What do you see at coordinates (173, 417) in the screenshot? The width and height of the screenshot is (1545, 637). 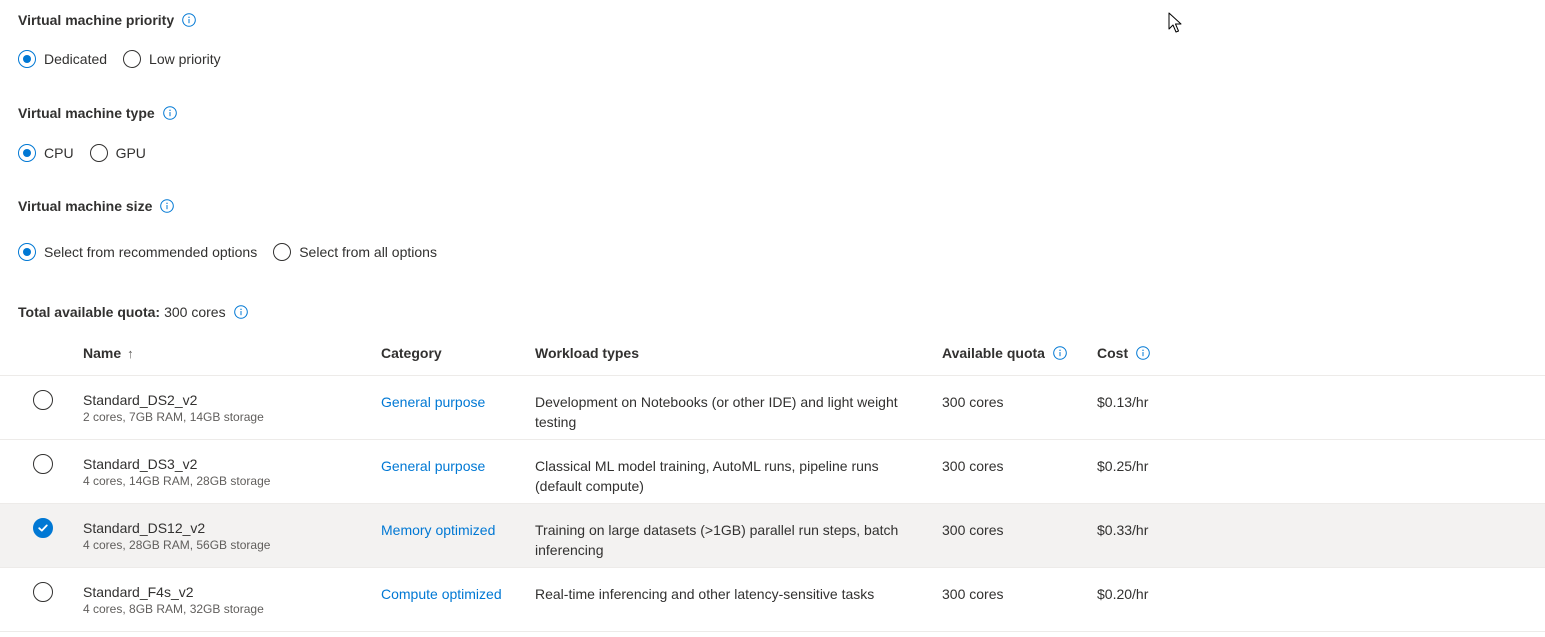 I see `vm-specs: 2 cores, 7GB RAM, 14GB storage` at bounding box center [173, 417].